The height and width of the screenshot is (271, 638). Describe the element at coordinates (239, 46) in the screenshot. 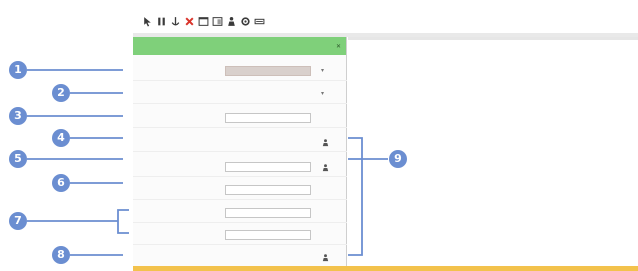

I see `panel-header: ✕` at that location.